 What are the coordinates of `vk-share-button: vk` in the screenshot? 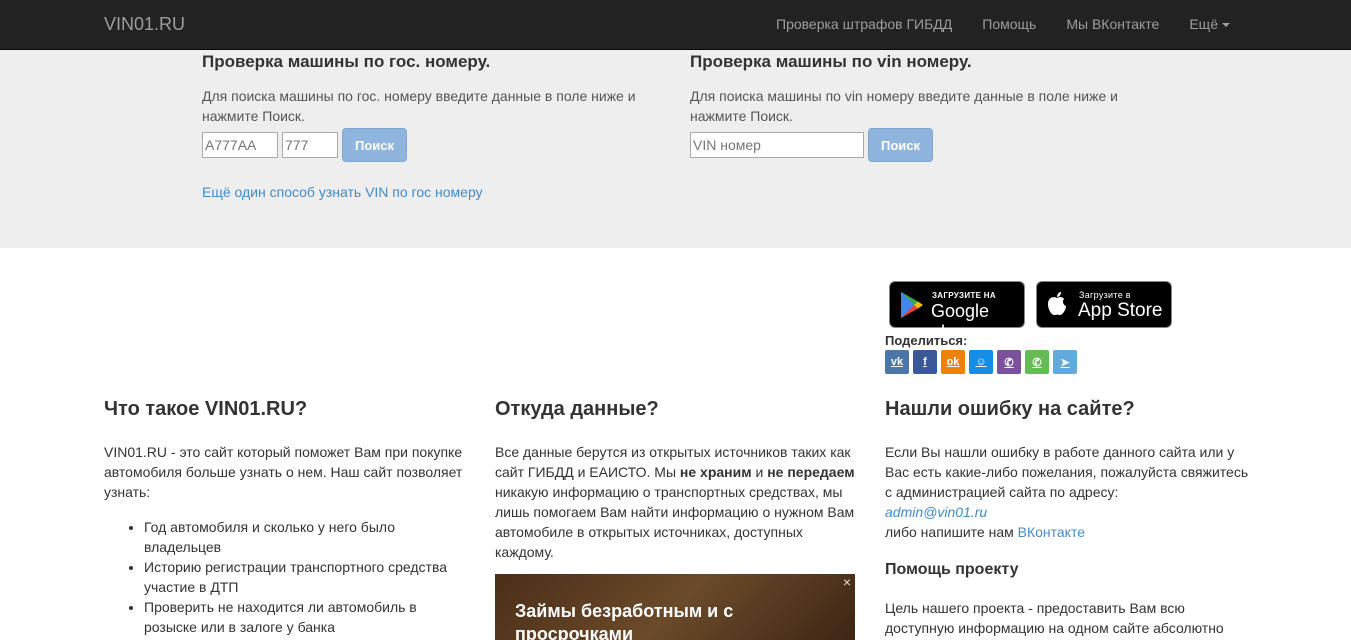 It's located at (897, 362).